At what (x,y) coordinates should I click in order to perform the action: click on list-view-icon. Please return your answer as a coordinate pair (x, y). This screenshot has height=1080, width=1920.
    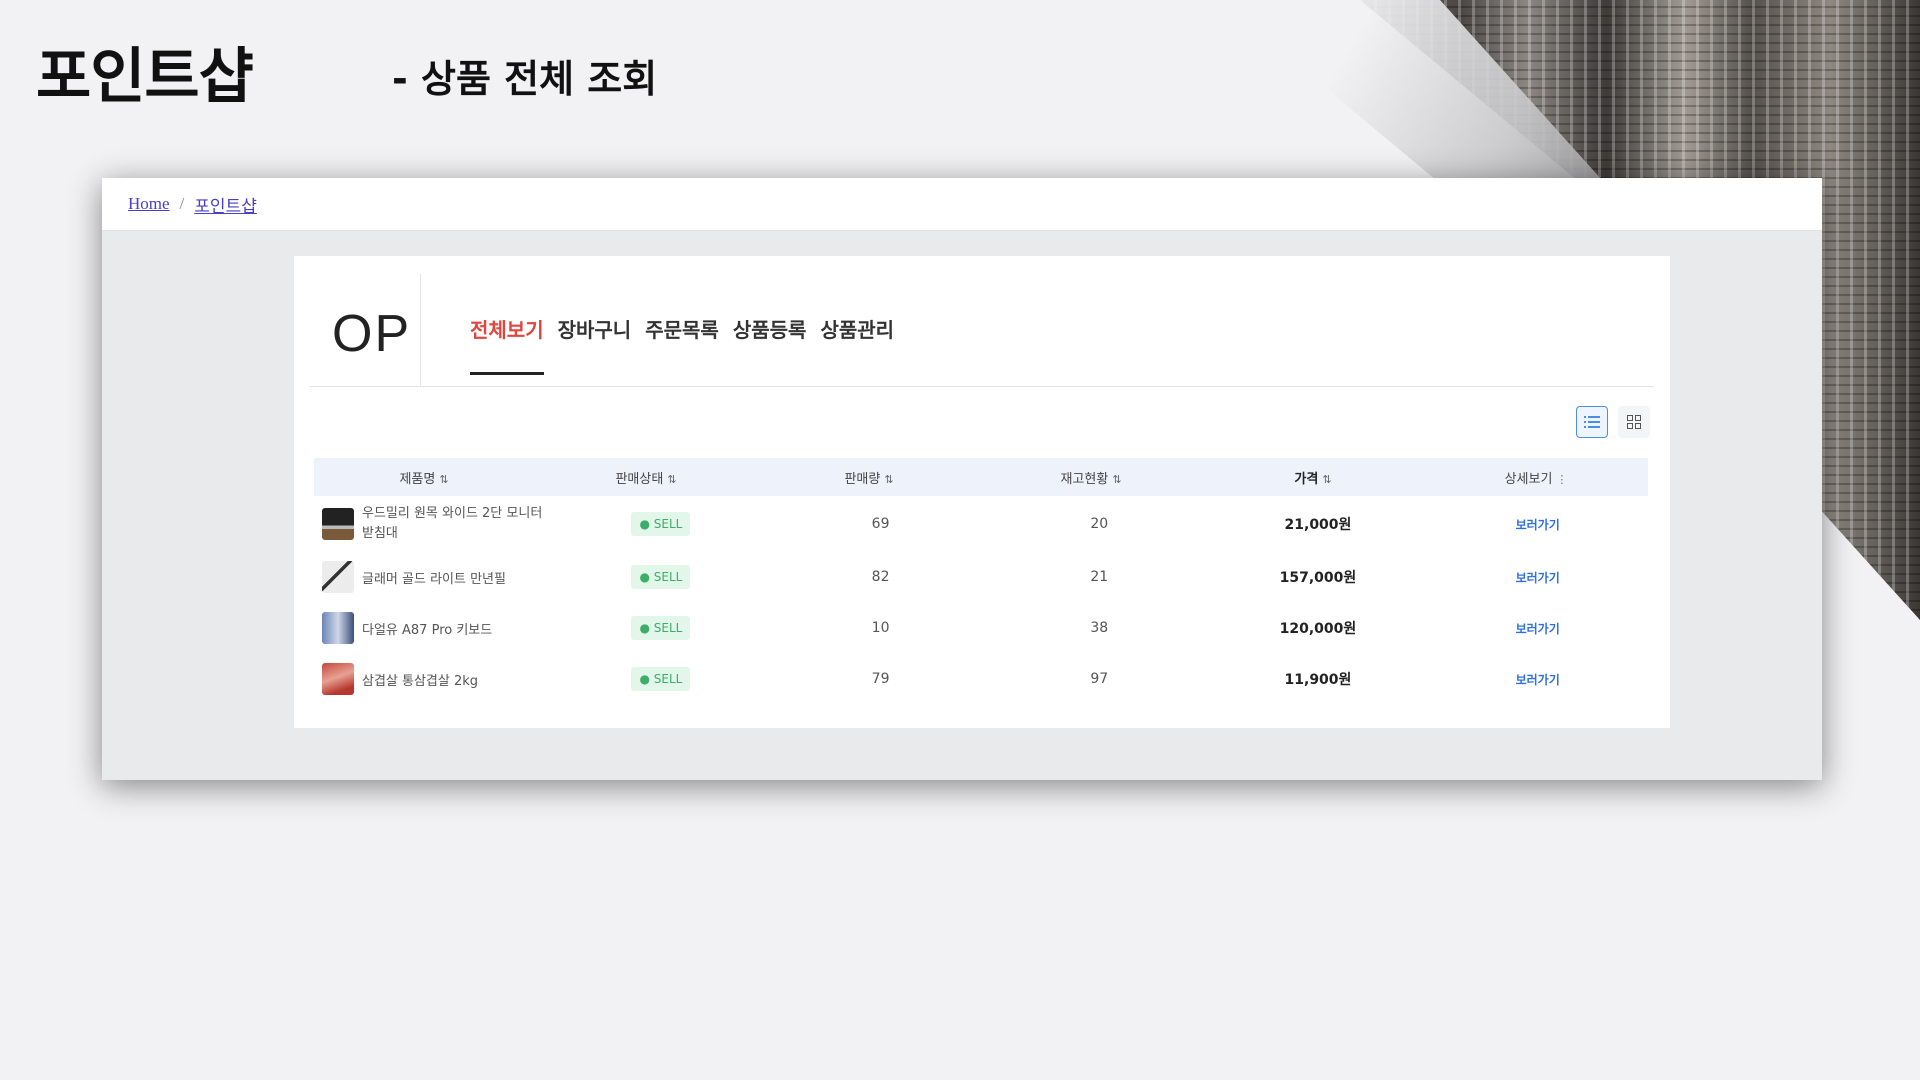
    Looking at the image, I should click on (1592, 422).